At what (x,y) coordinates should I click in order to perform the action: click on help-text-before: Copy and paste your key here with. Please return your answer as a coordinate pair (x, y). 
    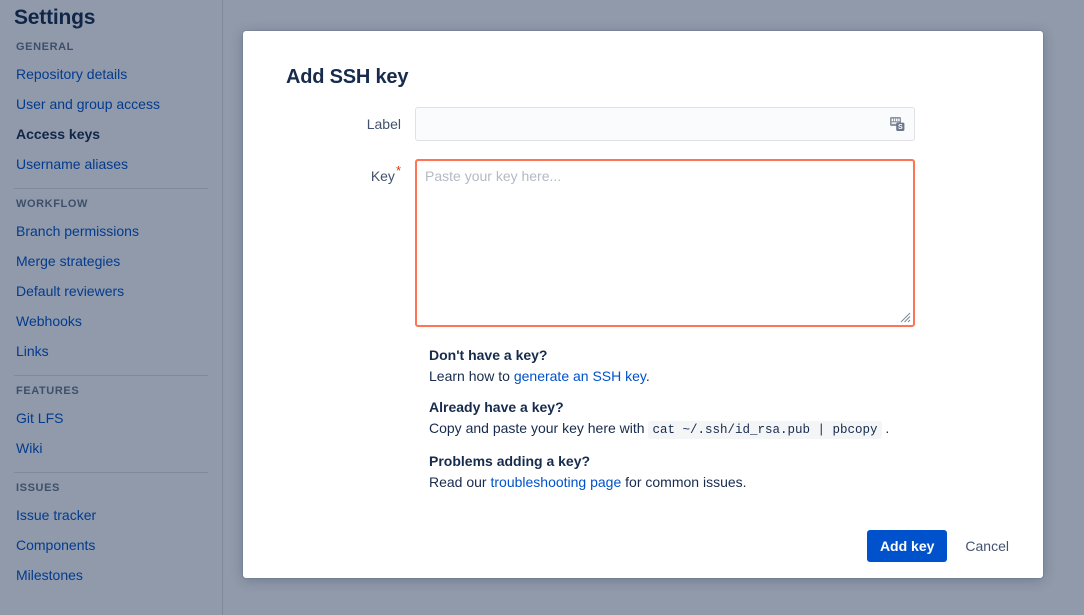
    Looking at the image, I should click on (539, 428).